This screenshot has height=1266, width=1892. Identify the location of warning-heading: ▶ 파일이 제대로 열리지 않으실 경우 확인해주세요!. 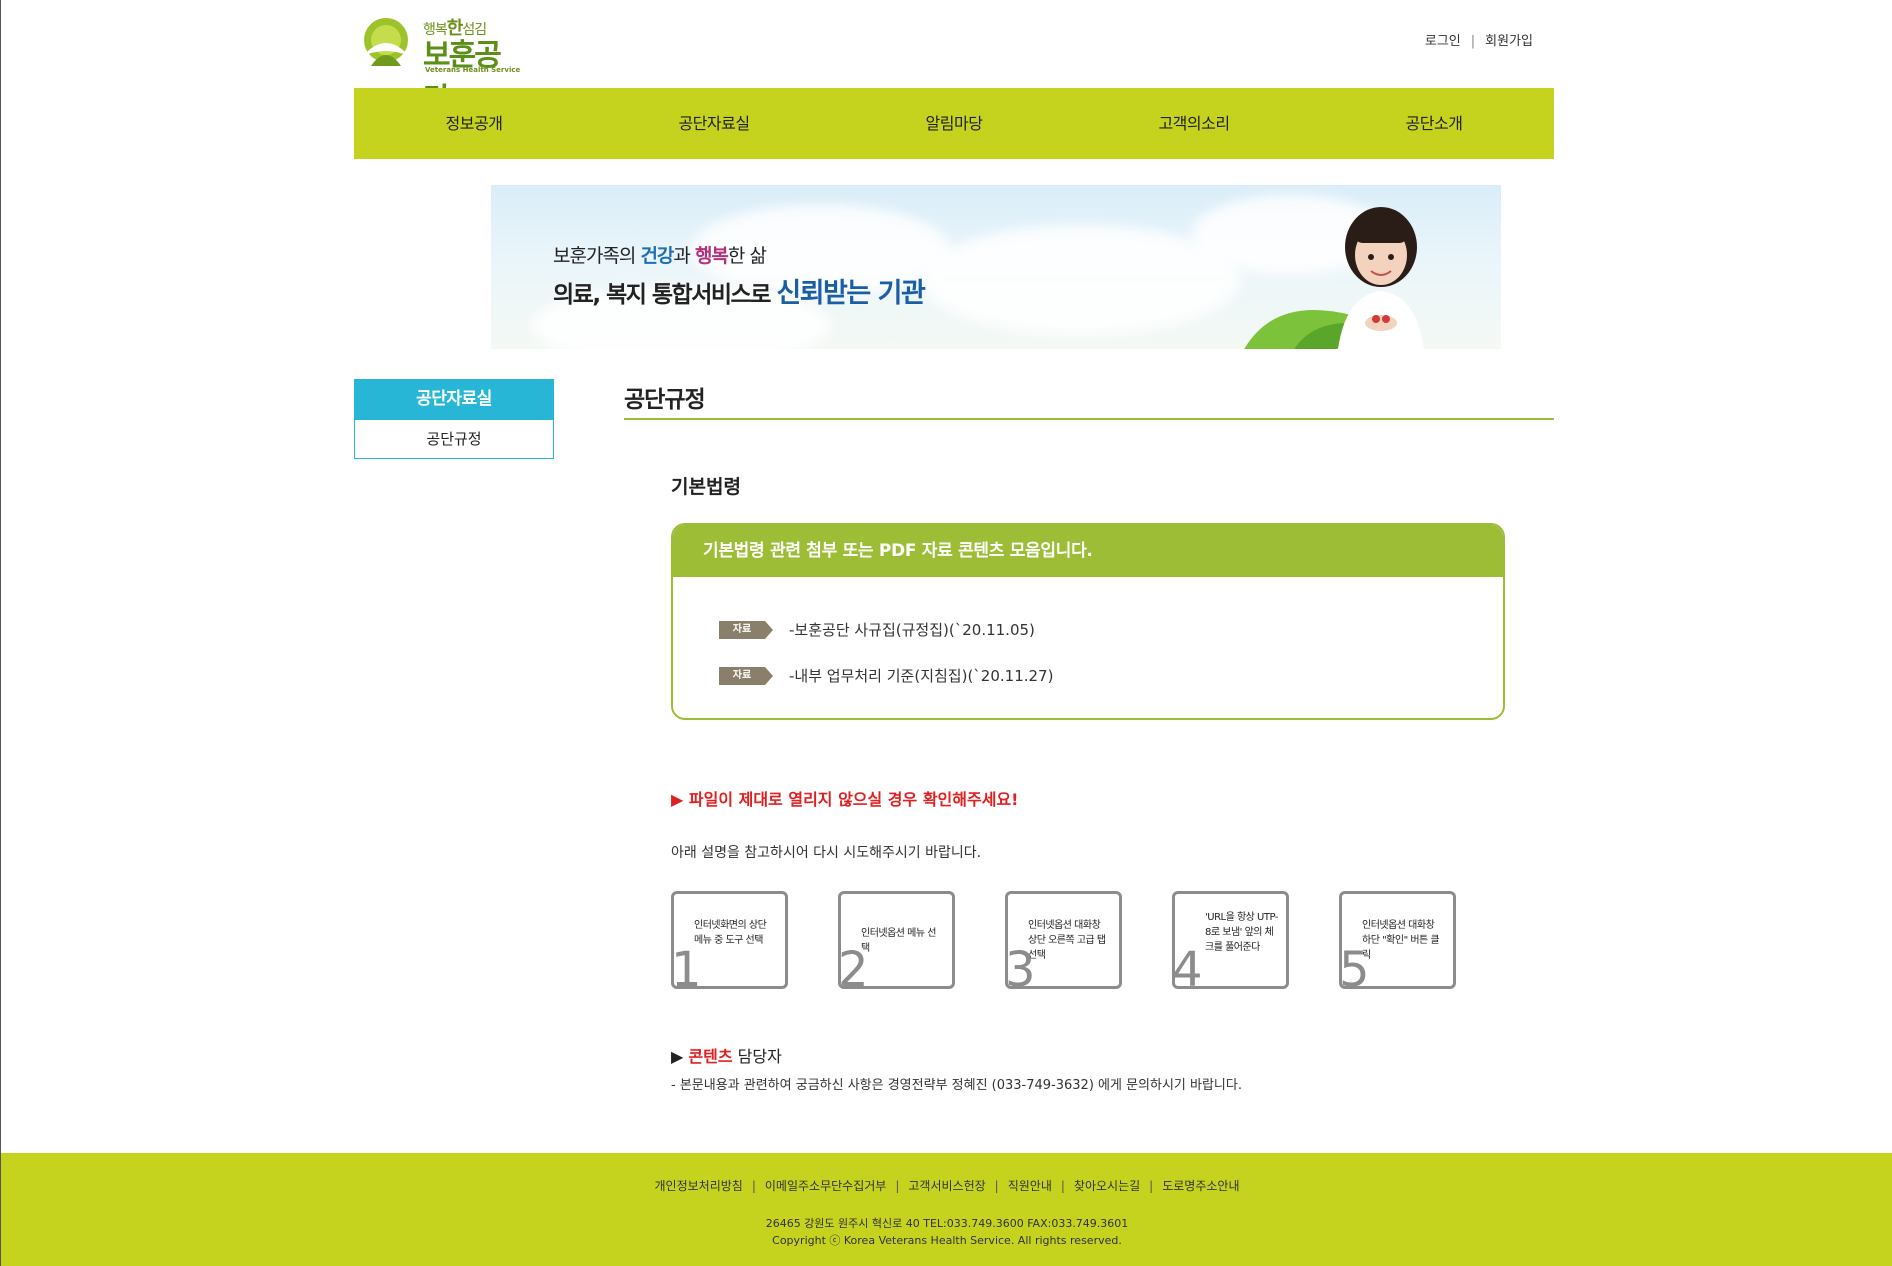
(845, 799).